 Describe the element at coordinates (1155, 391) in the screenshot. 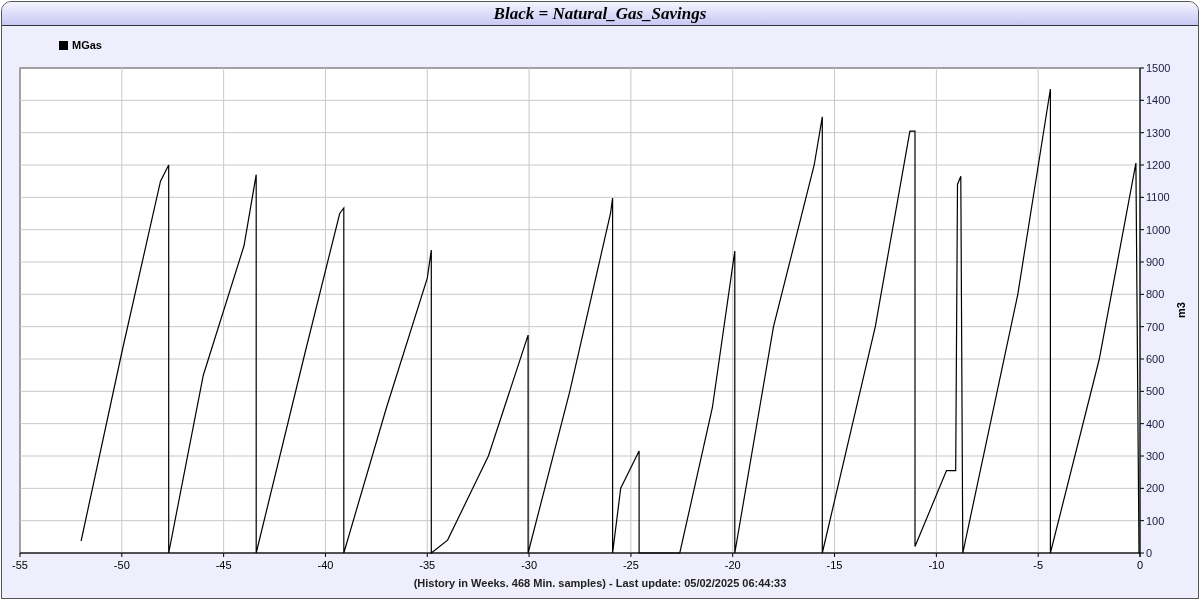

I see `tick-label: 500` at that location.